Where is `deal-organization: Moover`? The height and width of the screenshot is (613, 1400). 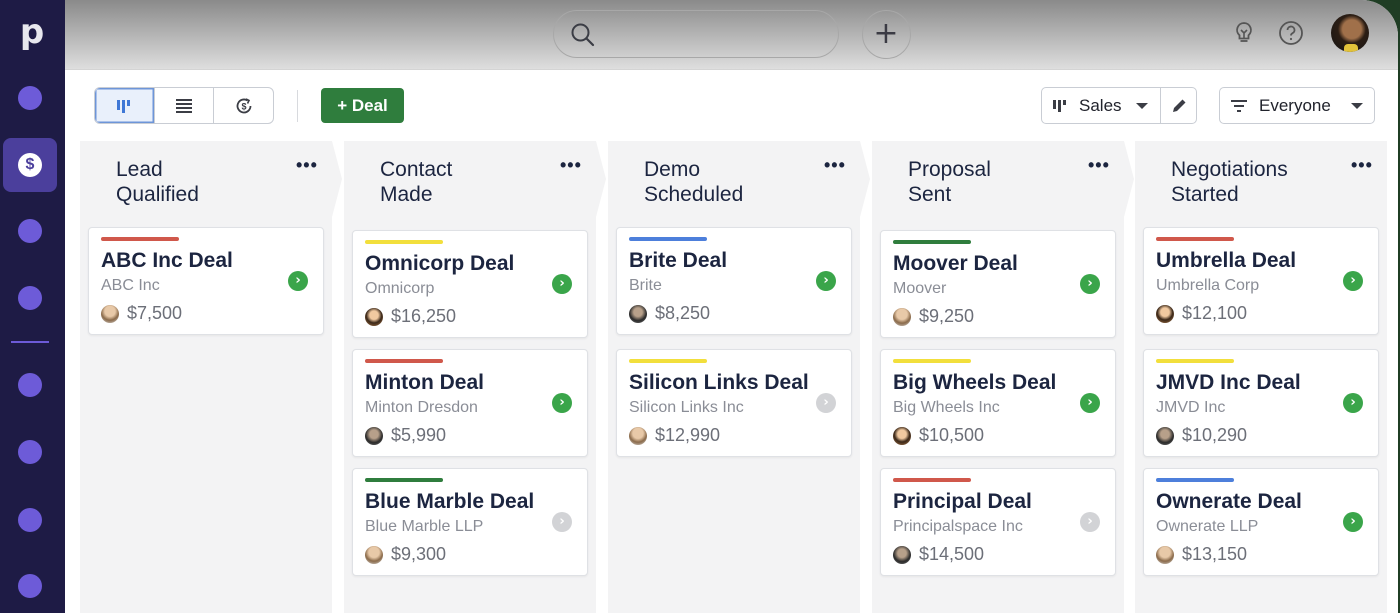
deal-organization: Moover is located at coordinates (920, 288).